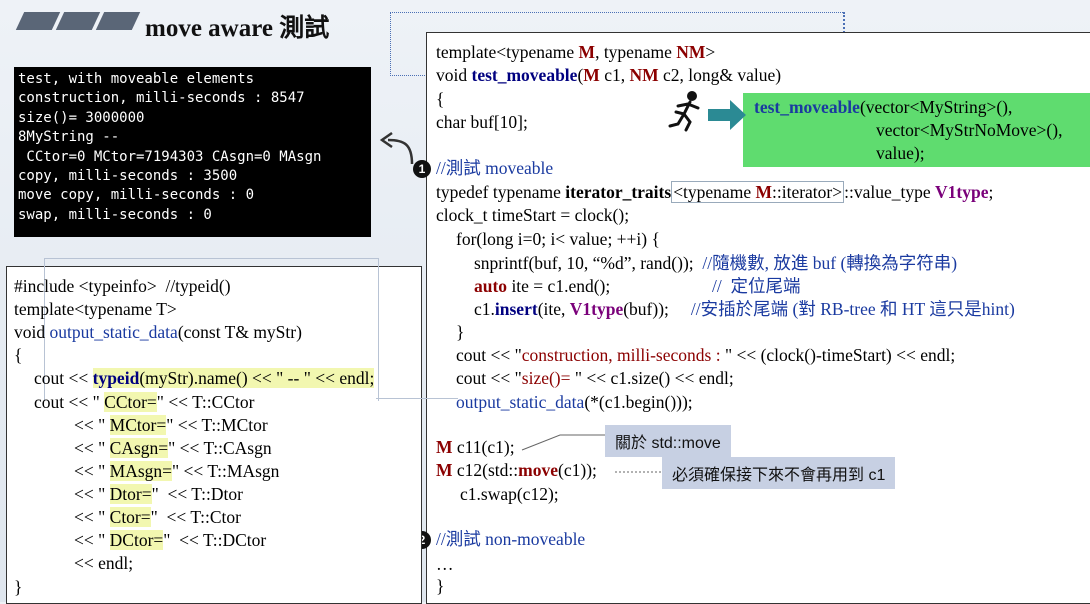  Describe the element at coordinates (396, 148) in the screenshot. I see `curved-arrow-icon` at that location.